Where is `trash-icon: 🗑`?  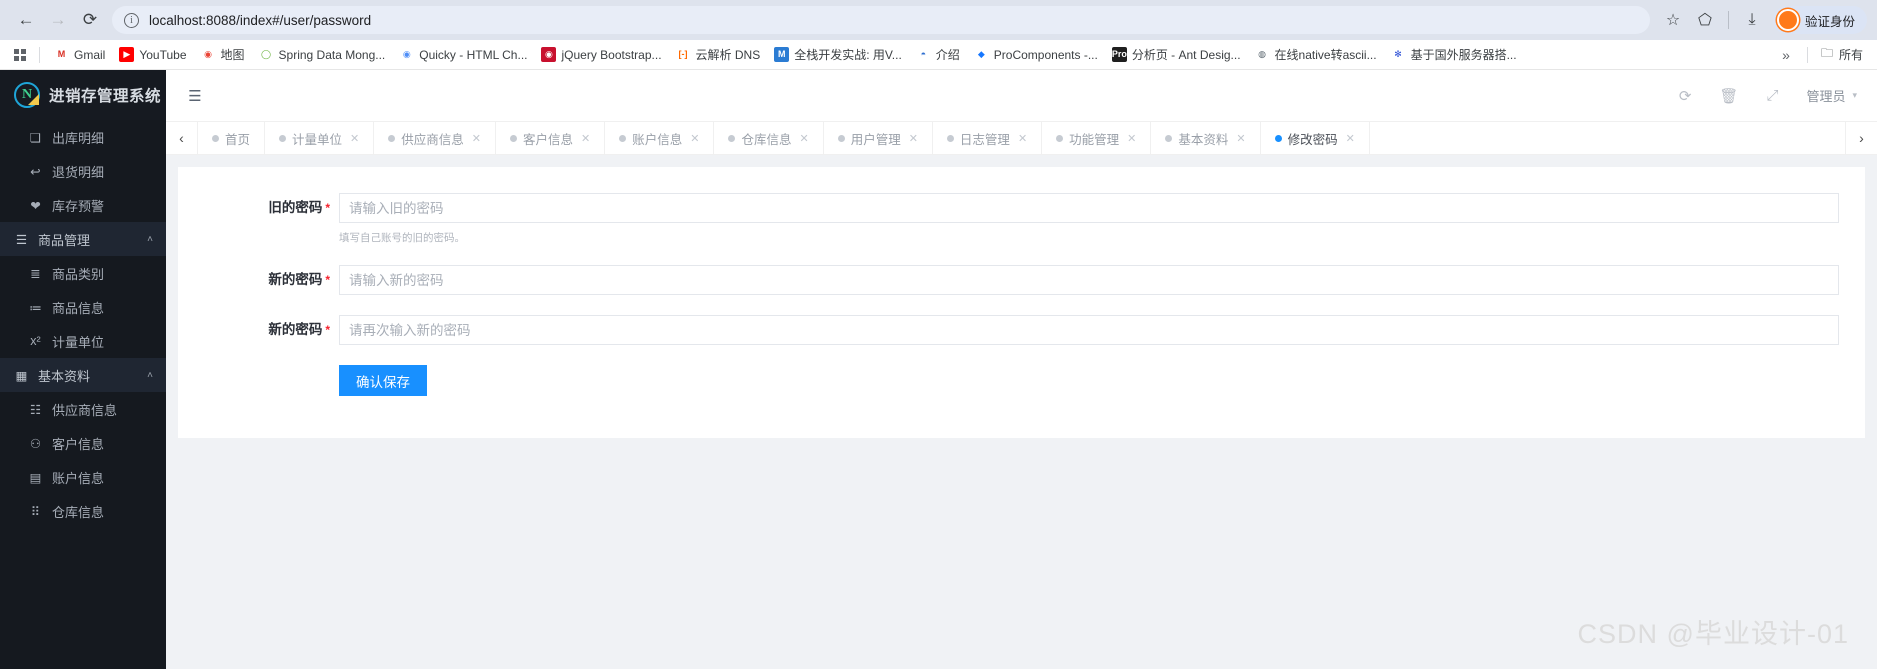
trash-icon: 🗑 is located at coordinates (1728, 96).